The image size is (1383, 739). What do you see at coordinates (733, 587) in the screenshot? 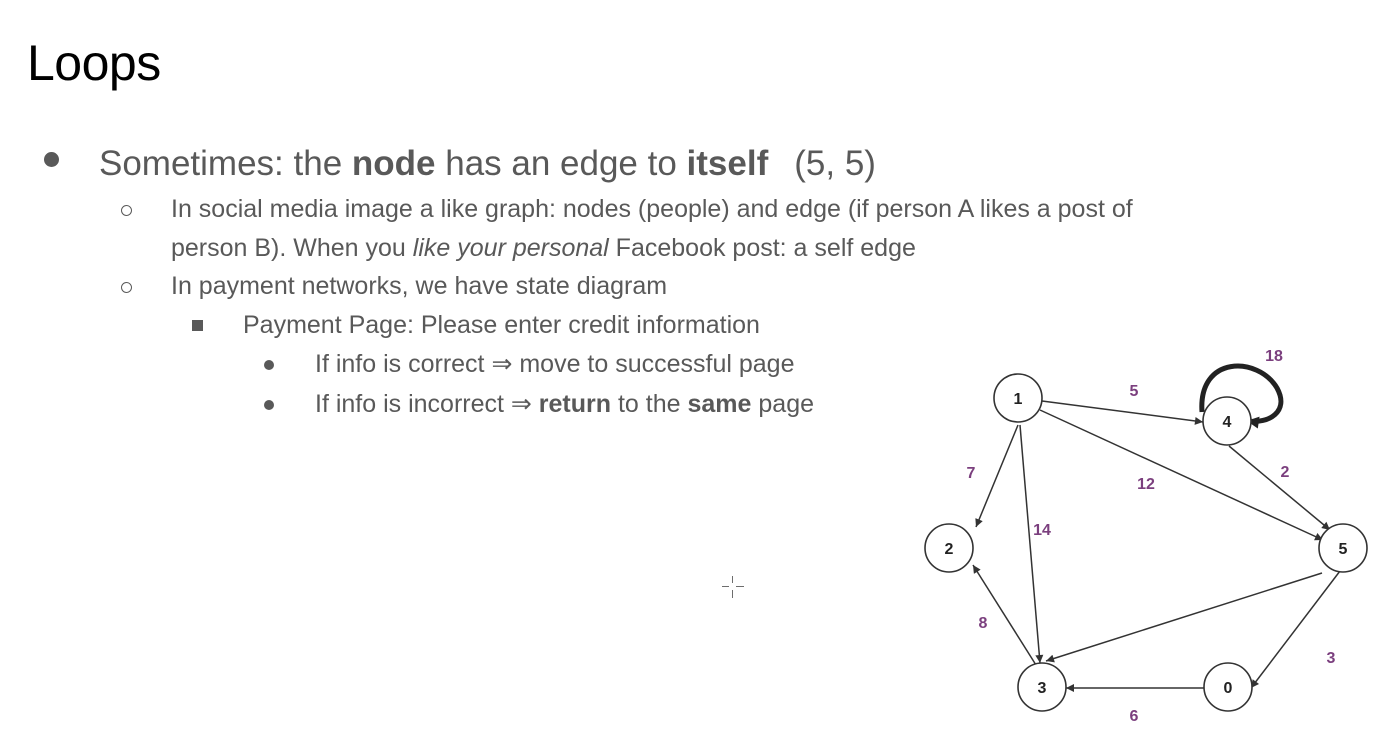
I see `crosshair-cursor-icon` at bounding box center [733, 587].